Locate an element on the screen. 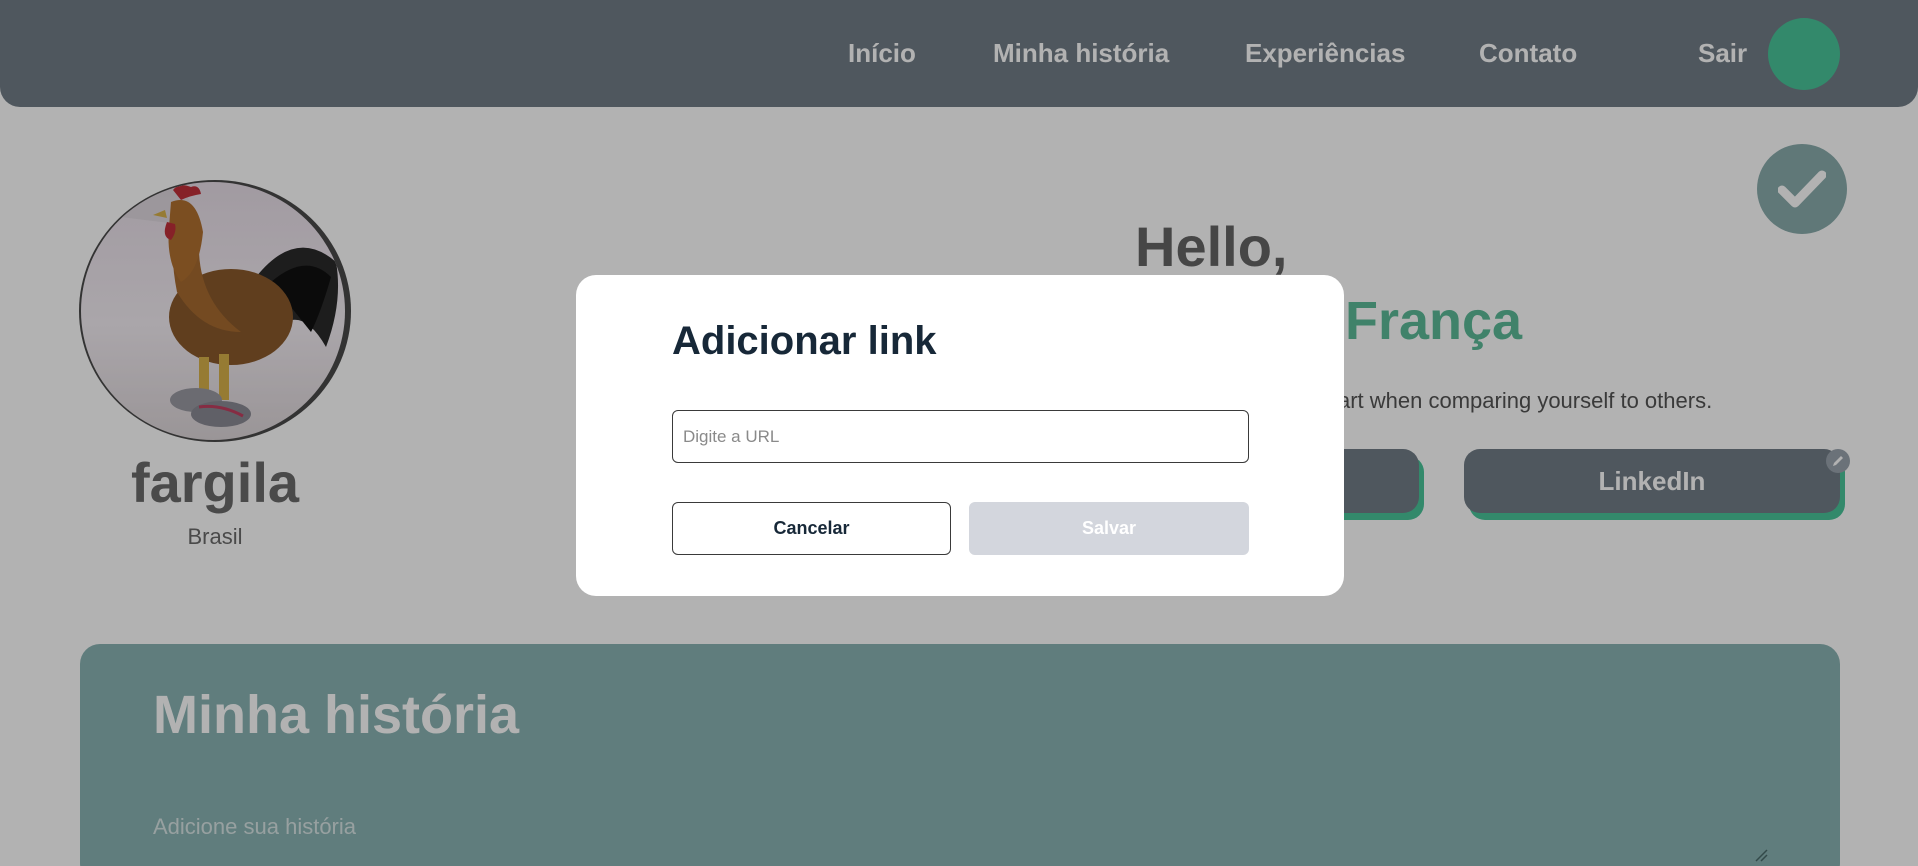 The image size is (1918, 866). url-input is located at coordinates (960, 436).